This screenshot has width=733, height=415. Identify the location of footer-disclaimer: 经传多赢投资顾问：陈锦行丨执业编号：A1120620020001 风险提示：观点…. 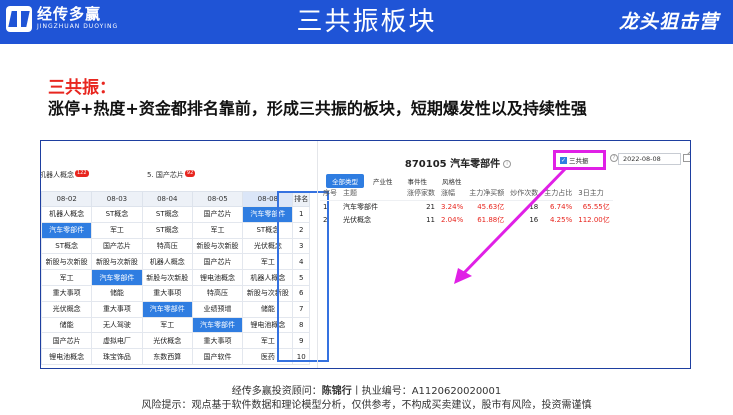
(366, 399).